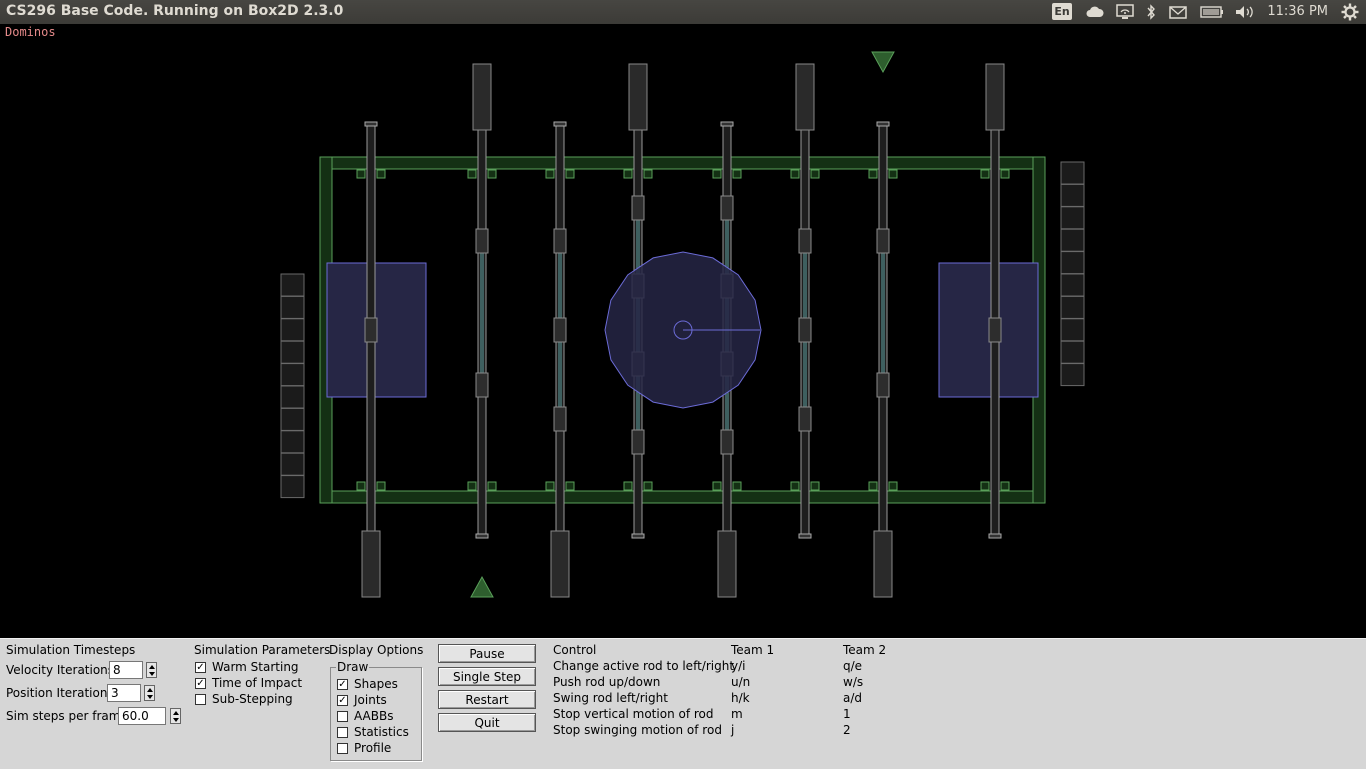  Describe the element at coordinates (633, 714) in the screenshot. I see `controls-cell: Stop vertical motion of rod` at that location.